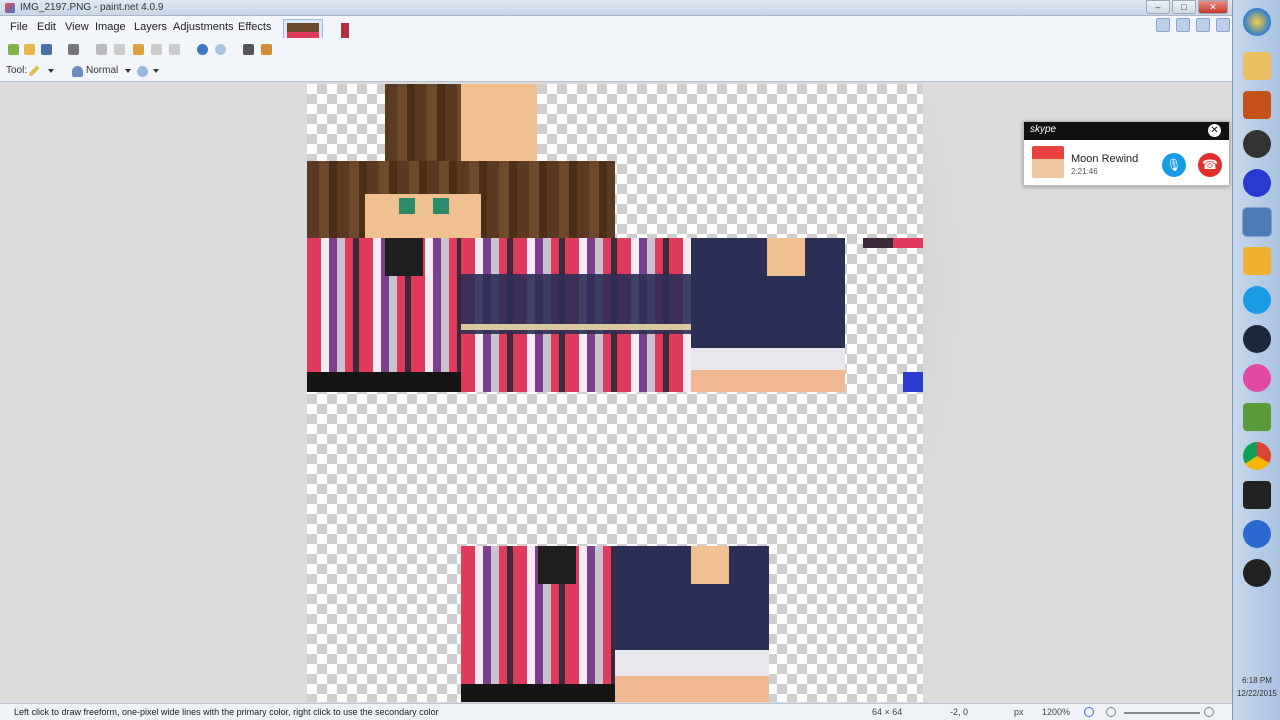 Image resolution: width=1280 pixels, height=720 pixels. I want to click on skin-left-eye, so click(407, 206).